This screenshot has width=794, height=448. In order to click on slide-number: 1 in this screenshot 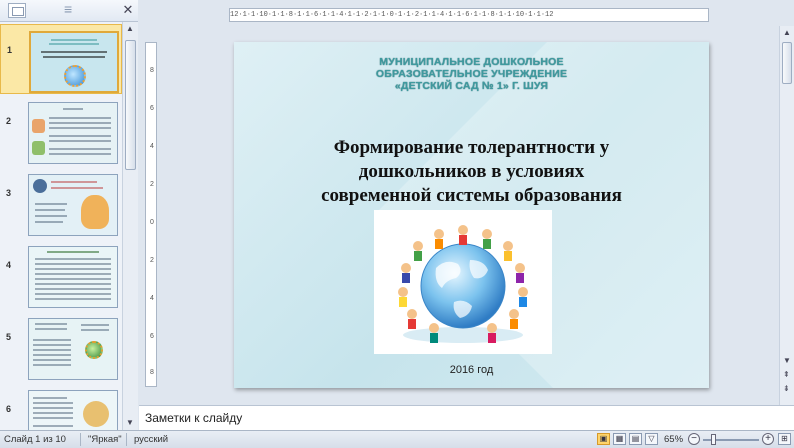, I will do `click(10, 50)`.